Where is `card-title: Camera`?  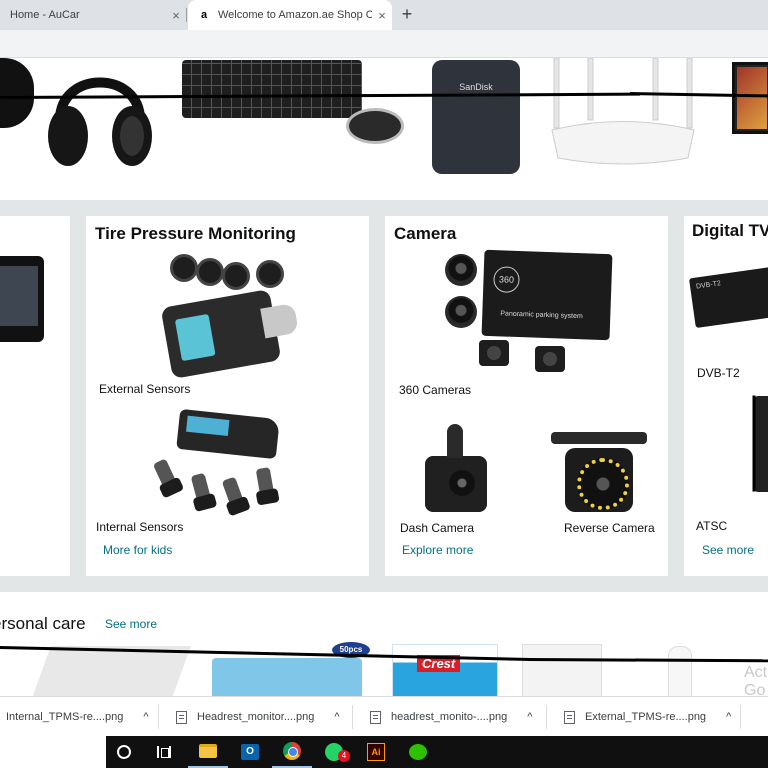 card-title: Camera is located at coordinates (425, 233).